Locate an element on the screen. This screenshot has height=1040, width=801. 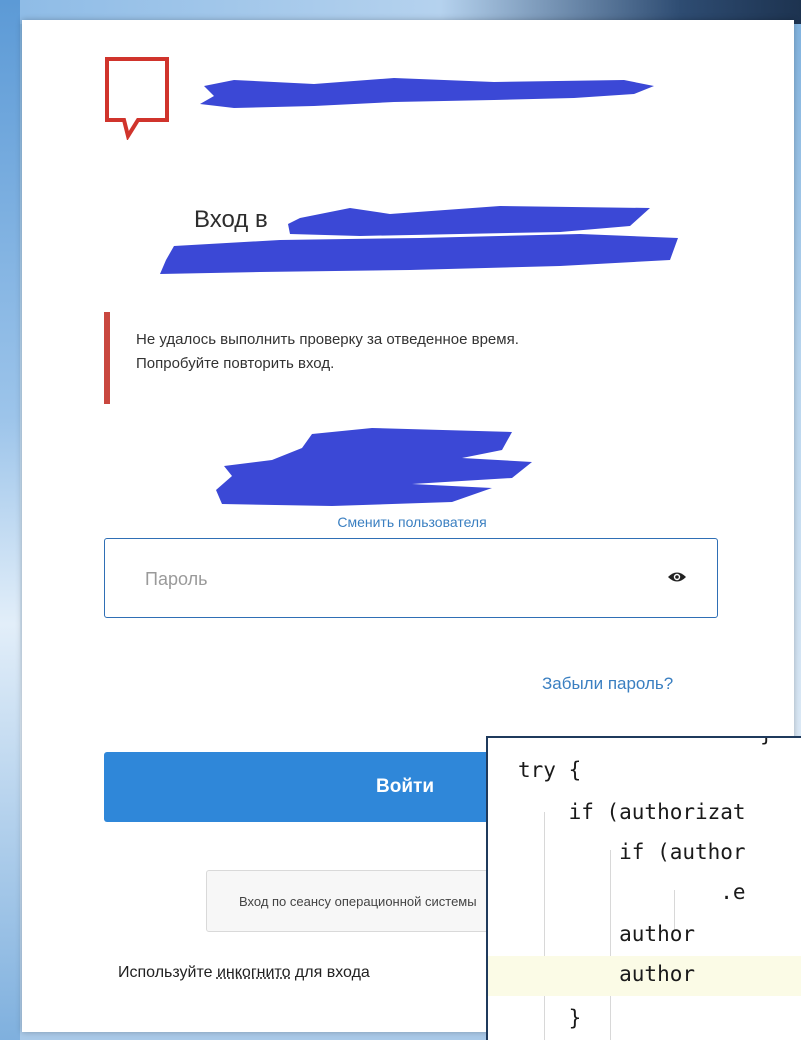
password-input is located at coordinates (380, 579).